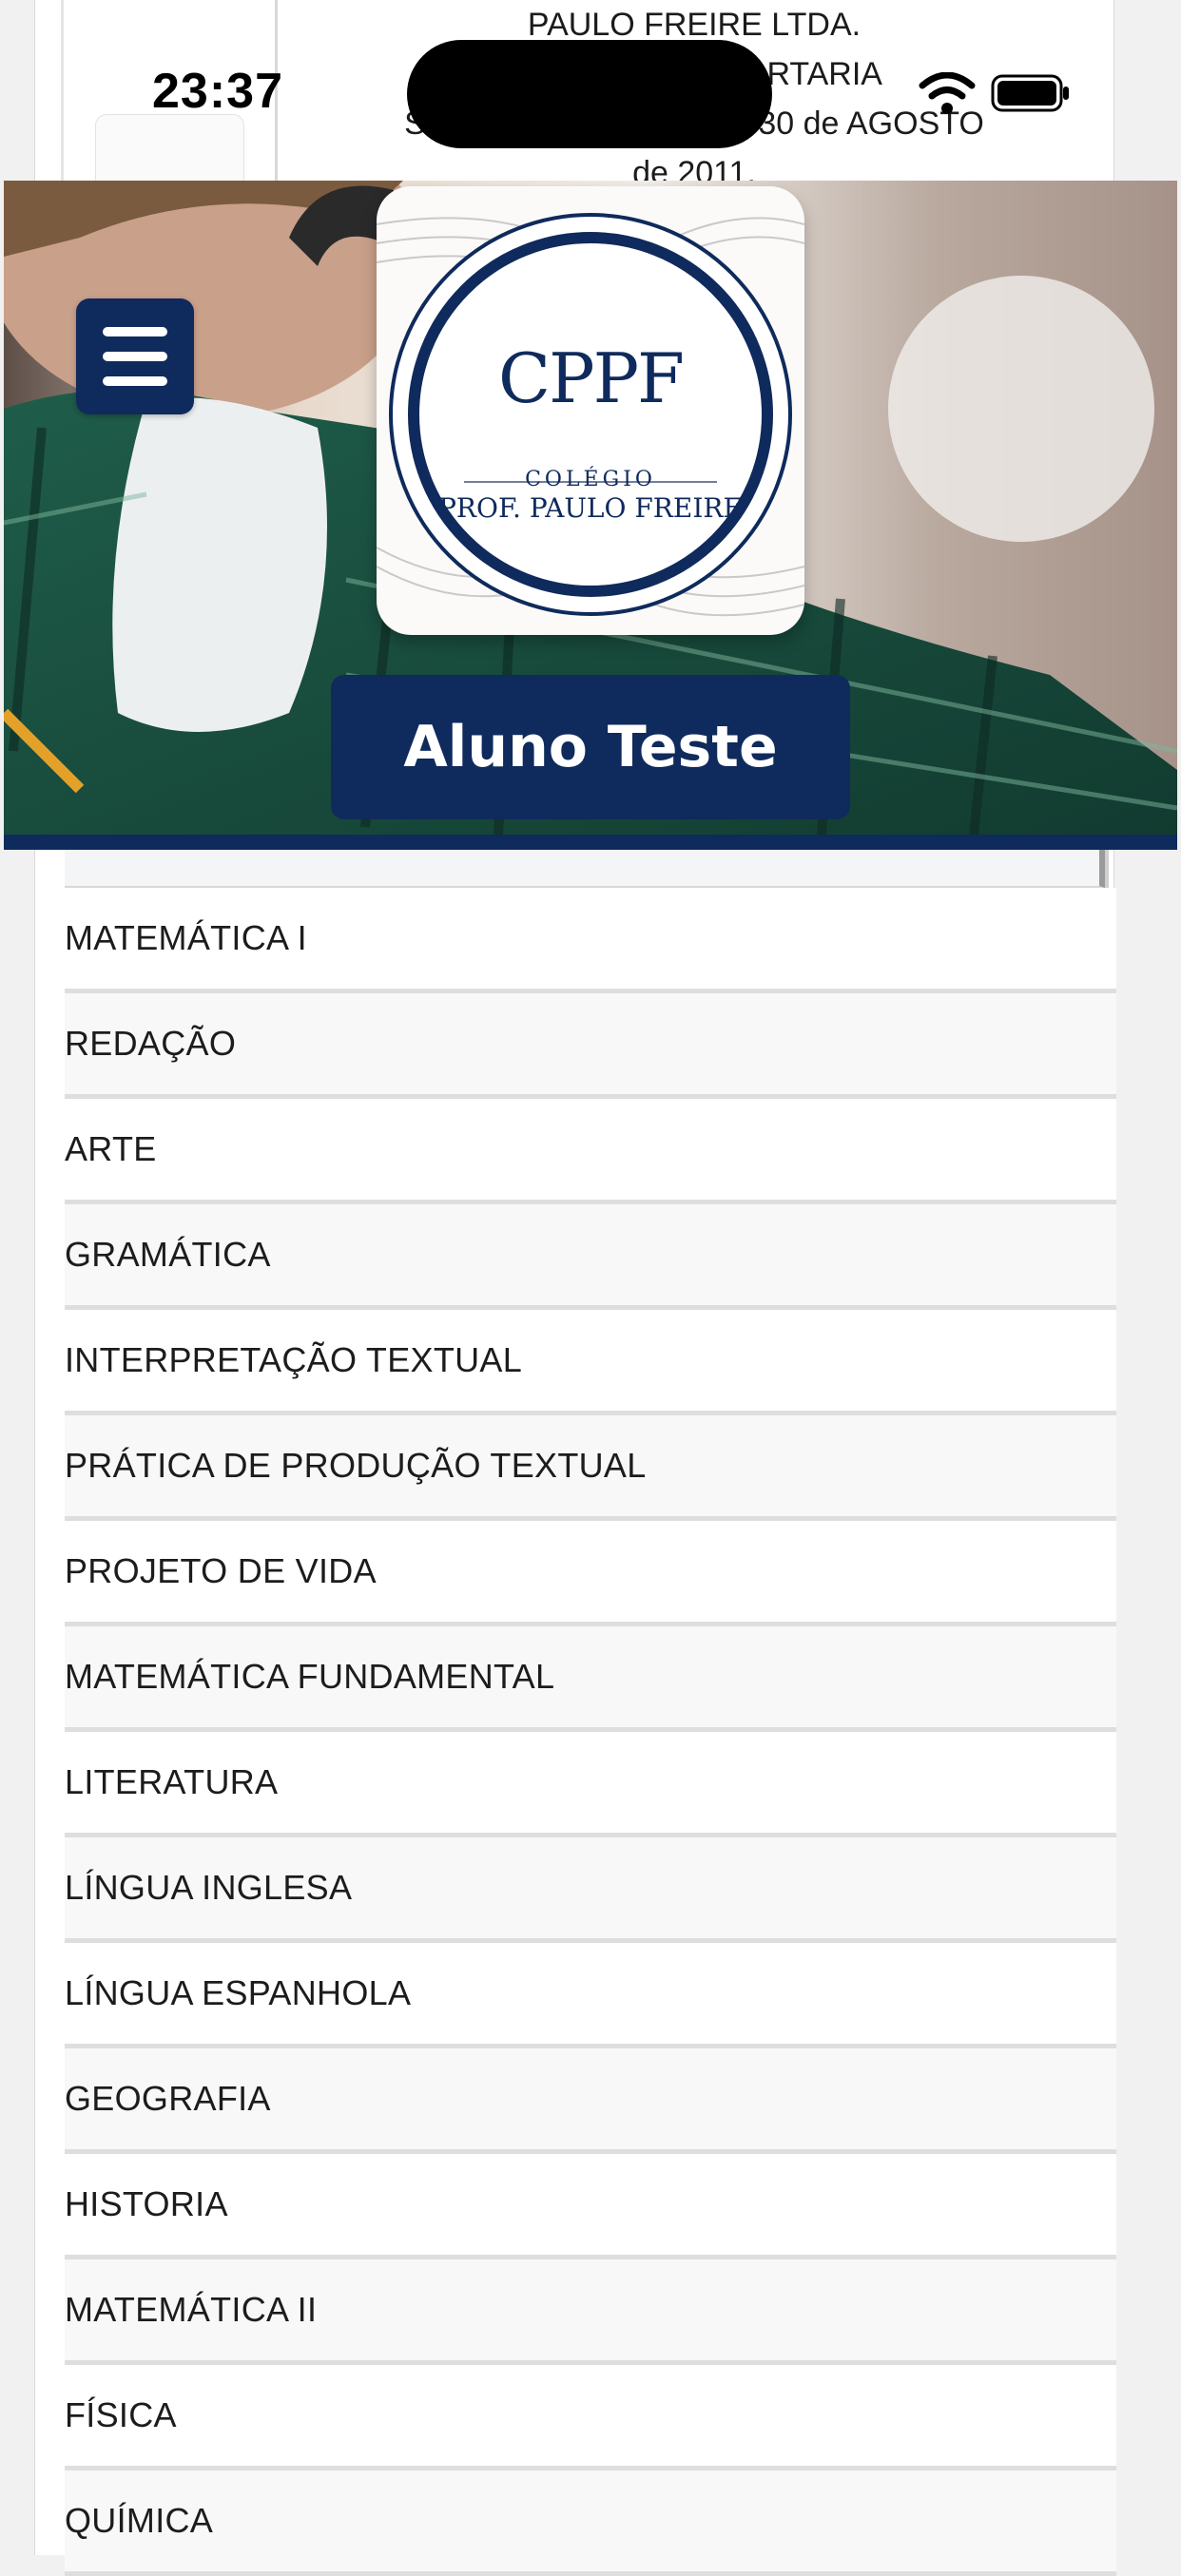 This screenshot has height=2576, width=1181. Describe the element at coordinates (590, 1996) in the screenshot. I see `subject-row: LÍNGUA ESPANHOLA` at that location.